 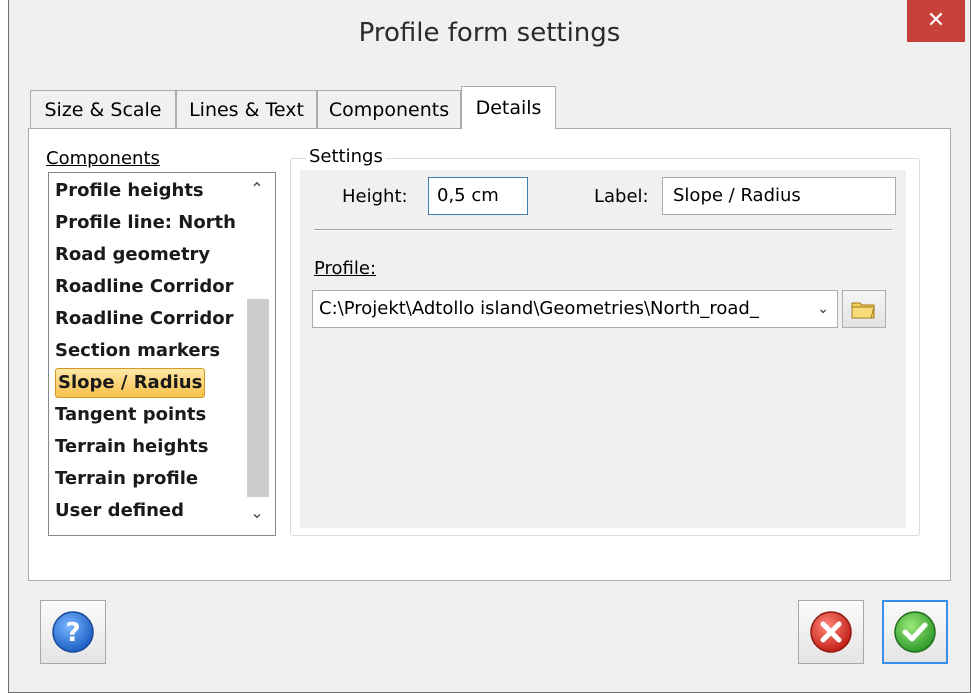 What do you see at coordinates (603, 230) in the screenshot?
I see `separator` at bounding box center [603, 230].